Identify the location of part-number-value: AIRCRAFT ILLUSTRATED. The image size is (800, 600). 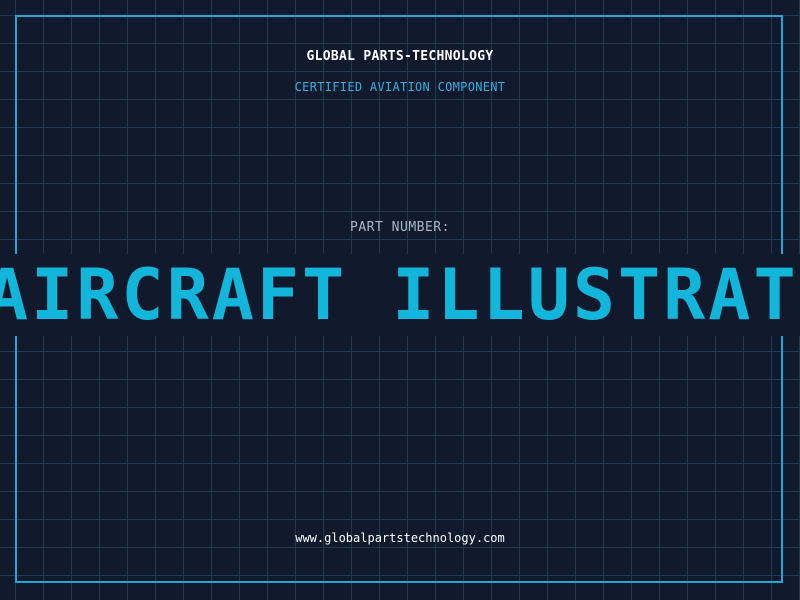
(400, 295).